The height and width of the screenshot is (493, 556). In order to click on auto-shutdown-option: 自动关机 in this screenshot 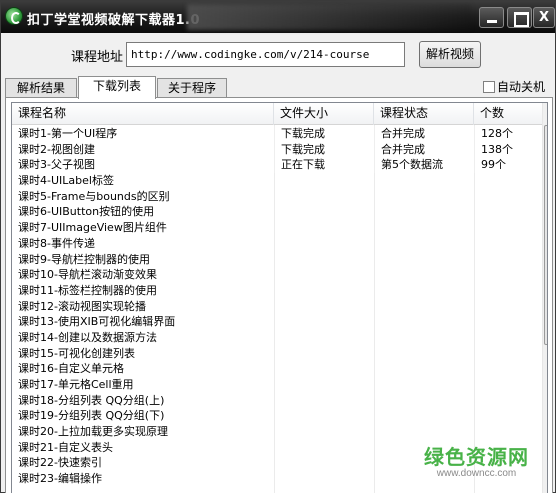, I will do `click(514, 86)`.